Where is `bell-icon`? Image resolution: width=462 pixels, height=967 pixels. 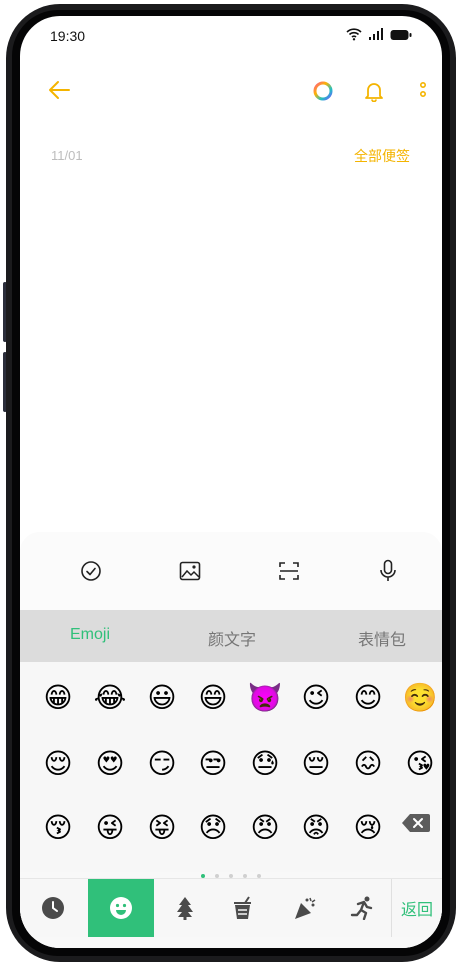 bell-icon is located at coordinates (374, 93).